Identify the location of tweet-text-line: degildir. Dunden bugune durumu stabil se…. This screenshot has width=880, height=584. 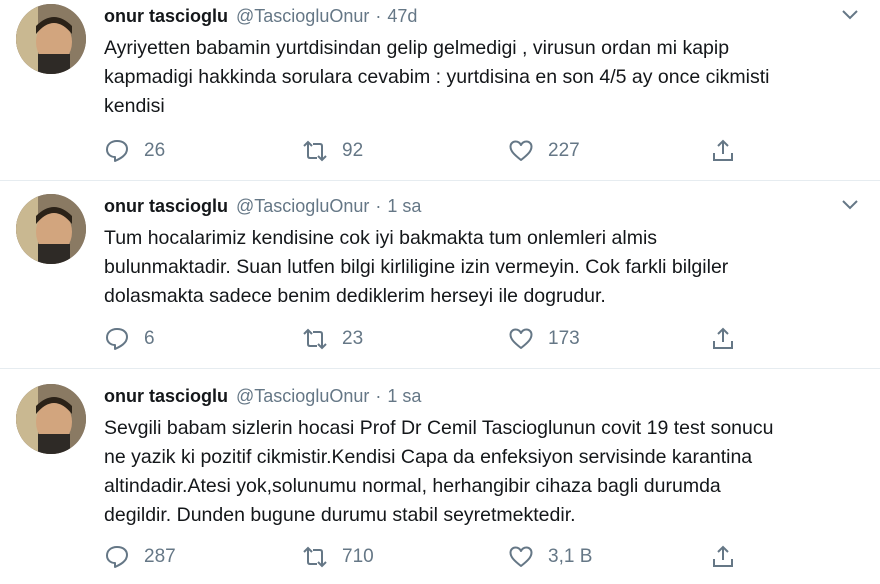
(340, 515).